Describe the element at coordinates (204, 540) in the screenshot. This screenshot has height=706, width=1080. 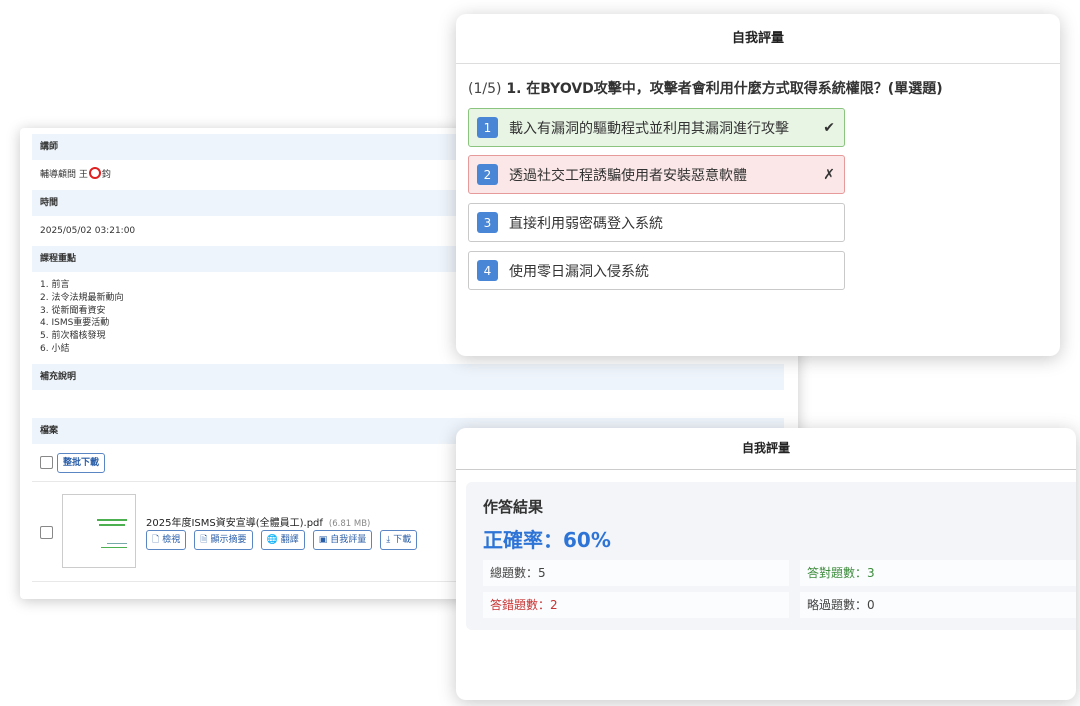
I see `summary-icon: 🗎` at that location.